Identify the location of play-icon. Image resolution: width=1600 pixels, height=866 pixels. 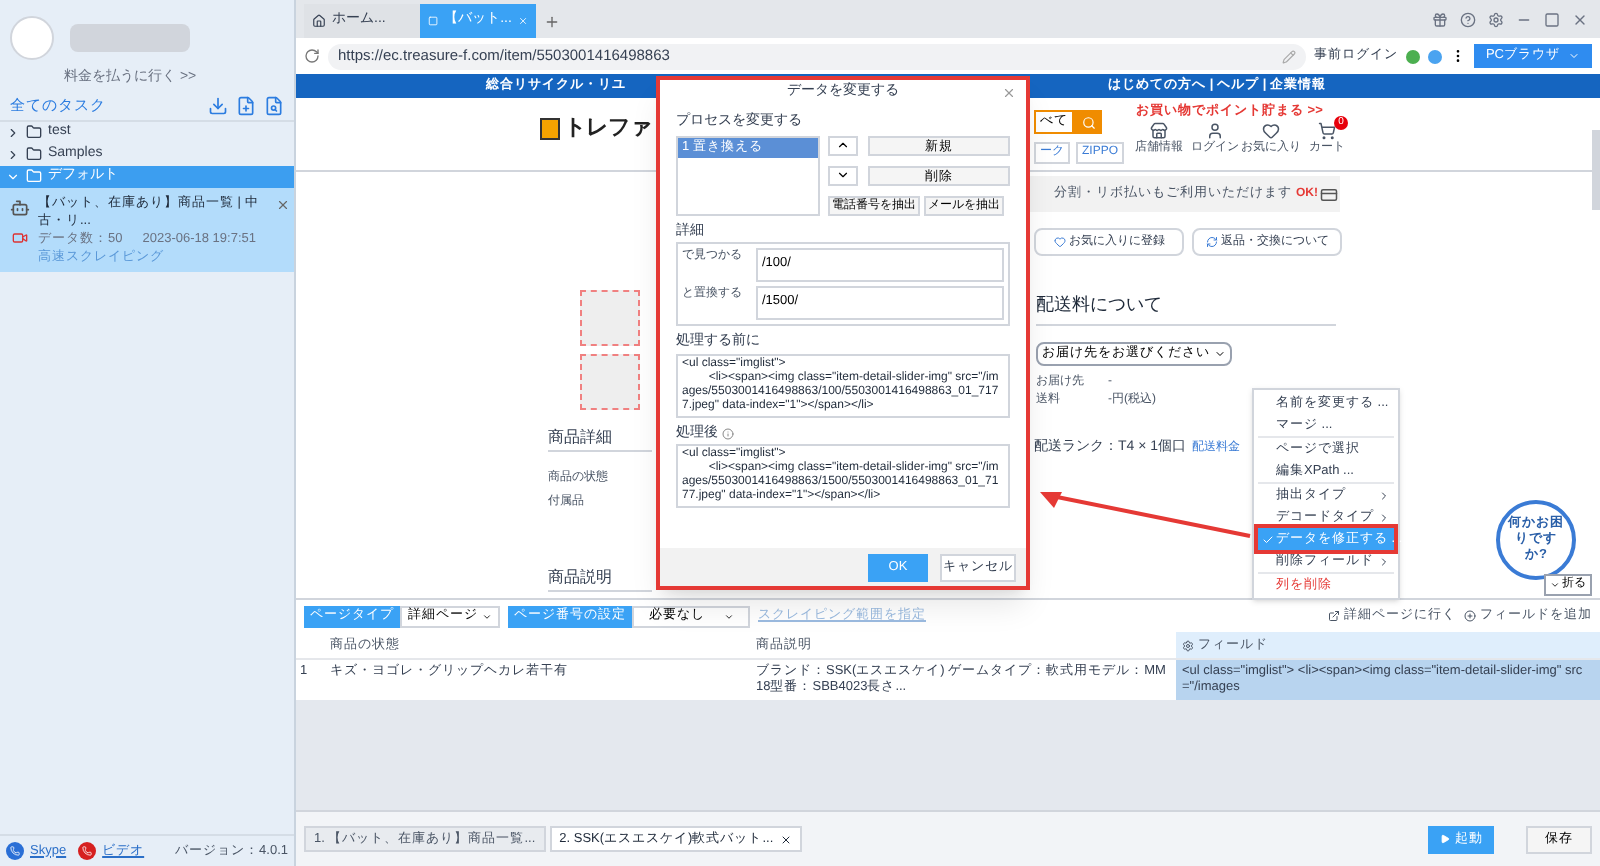
(1444, 839).